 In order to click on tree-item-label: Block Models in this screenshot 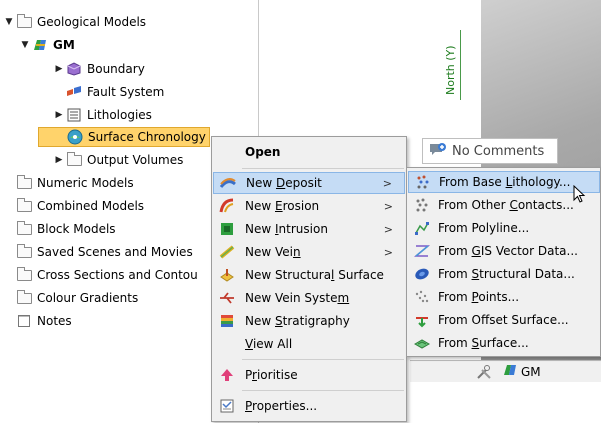, I will do `click(76, 229)`.